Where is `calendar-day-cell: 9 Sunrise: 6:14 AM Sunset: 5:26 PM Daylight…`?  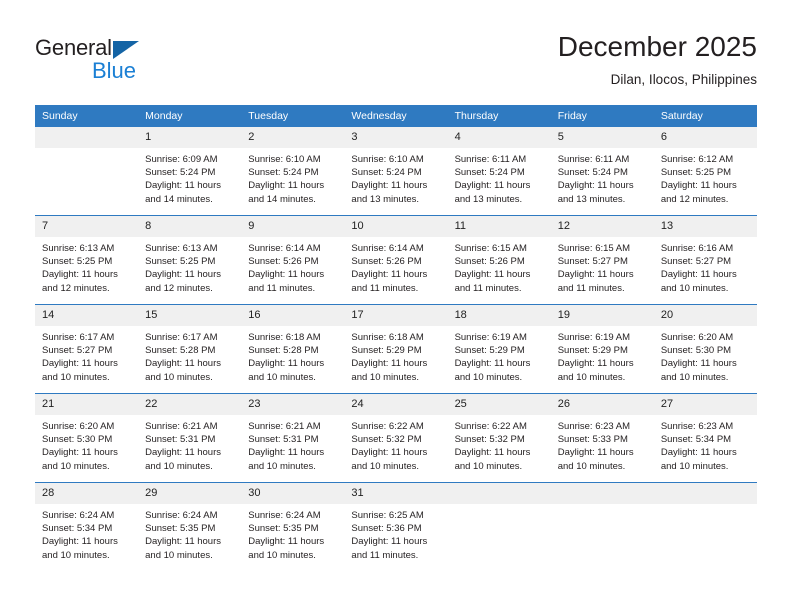 calendar-day-cell: 9 Sunrise: 6:14 AM Sunset: 5:26 PM Daylight… is located at coordinates (293, 260).